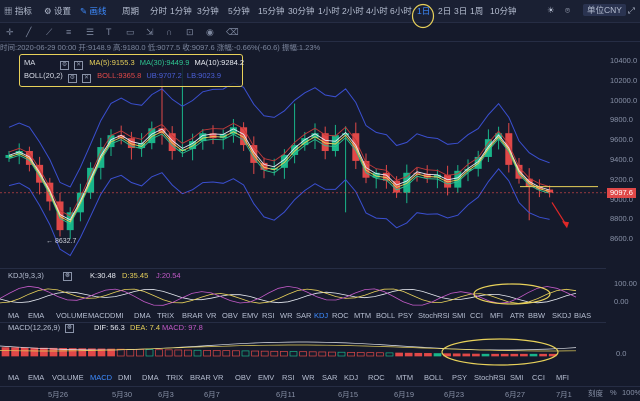 The image size is (640, 401). I want to click on trash-icon: ⌫, so click(232, 32).